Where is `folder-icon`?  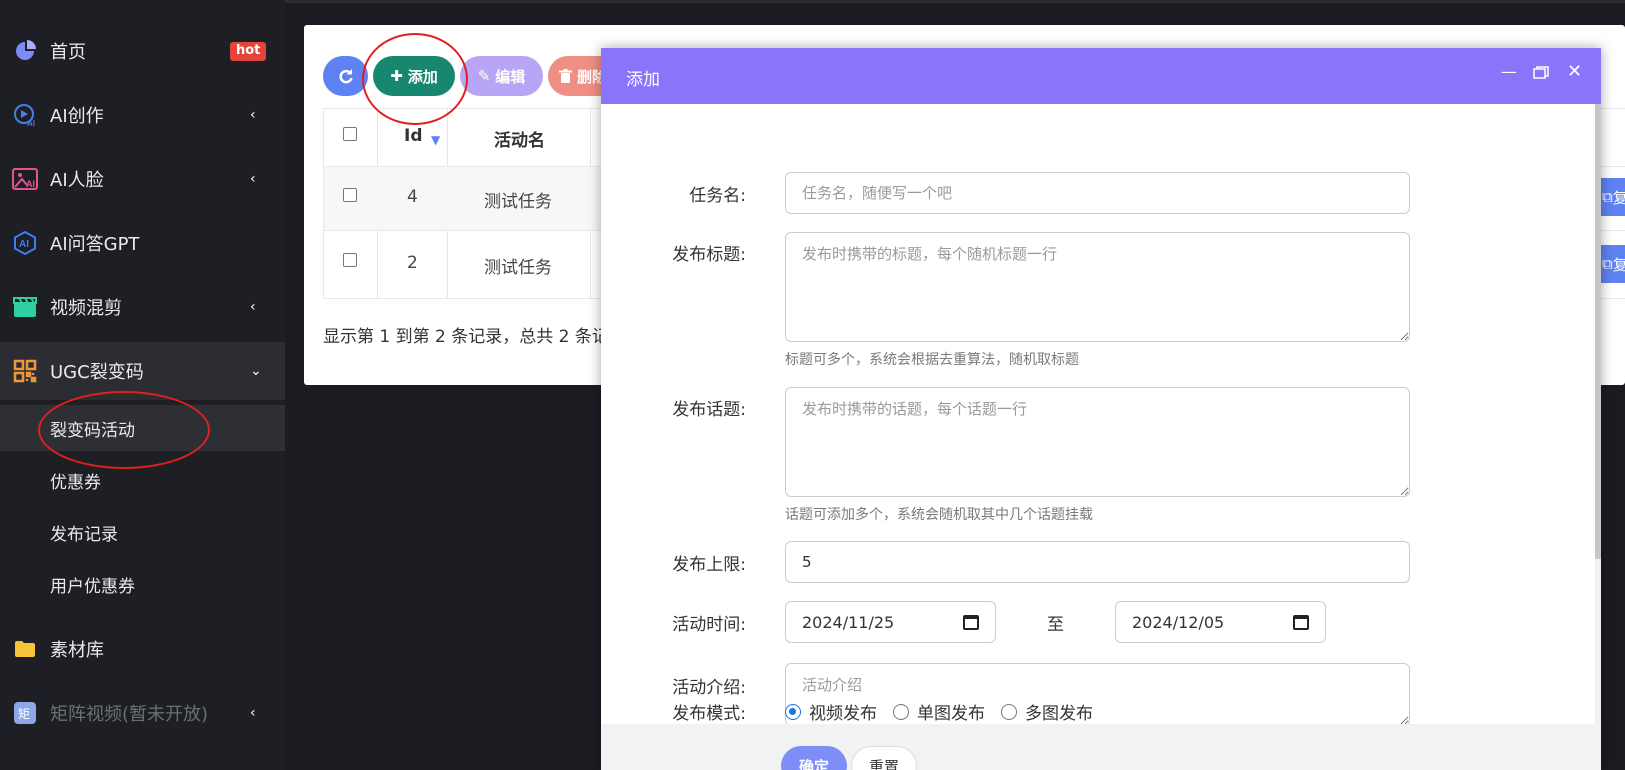
folder-icon is located at coordinates (25, 649).